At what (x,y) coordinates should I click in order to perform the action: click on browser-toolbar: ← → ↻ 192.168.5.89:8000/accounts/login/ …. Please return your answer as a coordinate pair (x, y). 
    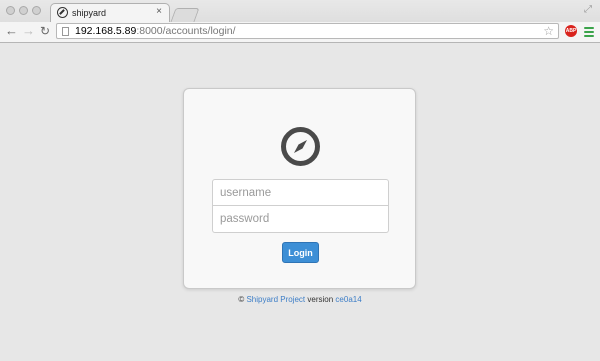
    Looking at the image, I should click on (300, 32).